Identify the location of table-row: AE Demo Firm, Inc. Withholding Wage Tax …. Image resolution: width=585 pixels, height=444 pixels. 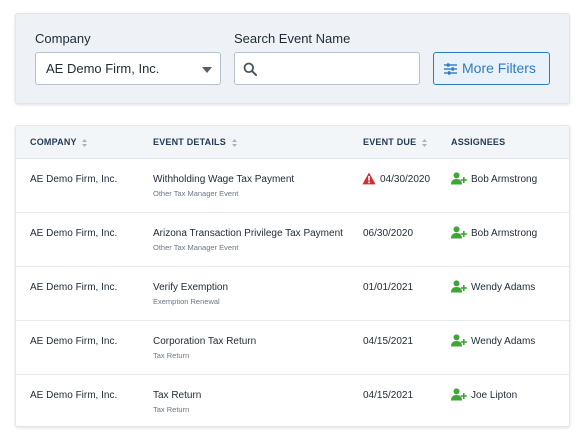
(292, 186).